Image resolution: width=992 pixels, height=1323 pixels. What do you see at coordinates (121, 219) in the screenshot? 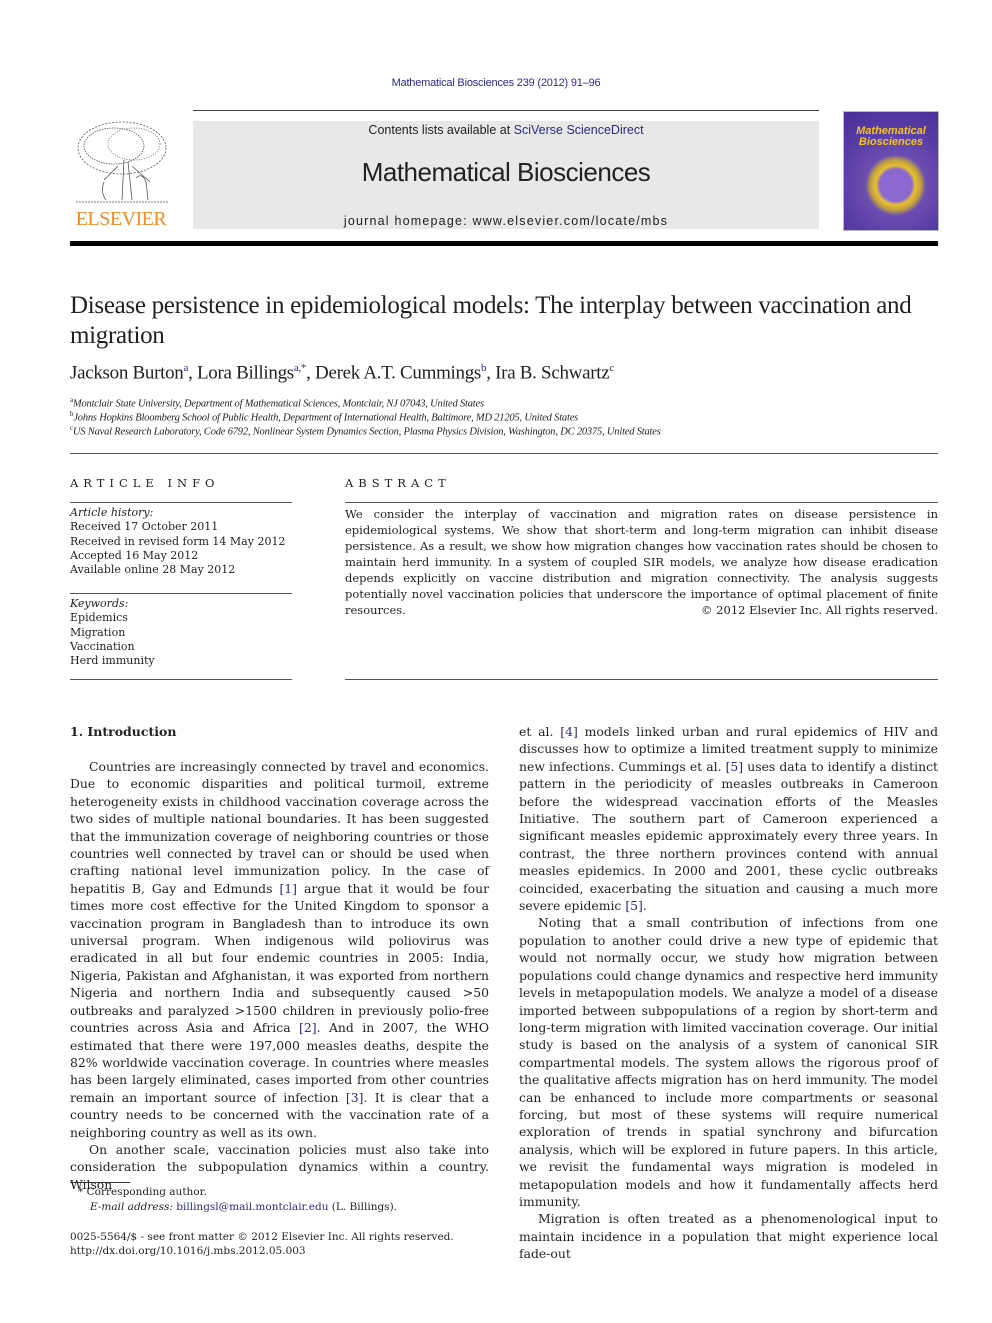
I see `elsevier-wordmark: ELSEVIER` at bounding box center [121, 219].